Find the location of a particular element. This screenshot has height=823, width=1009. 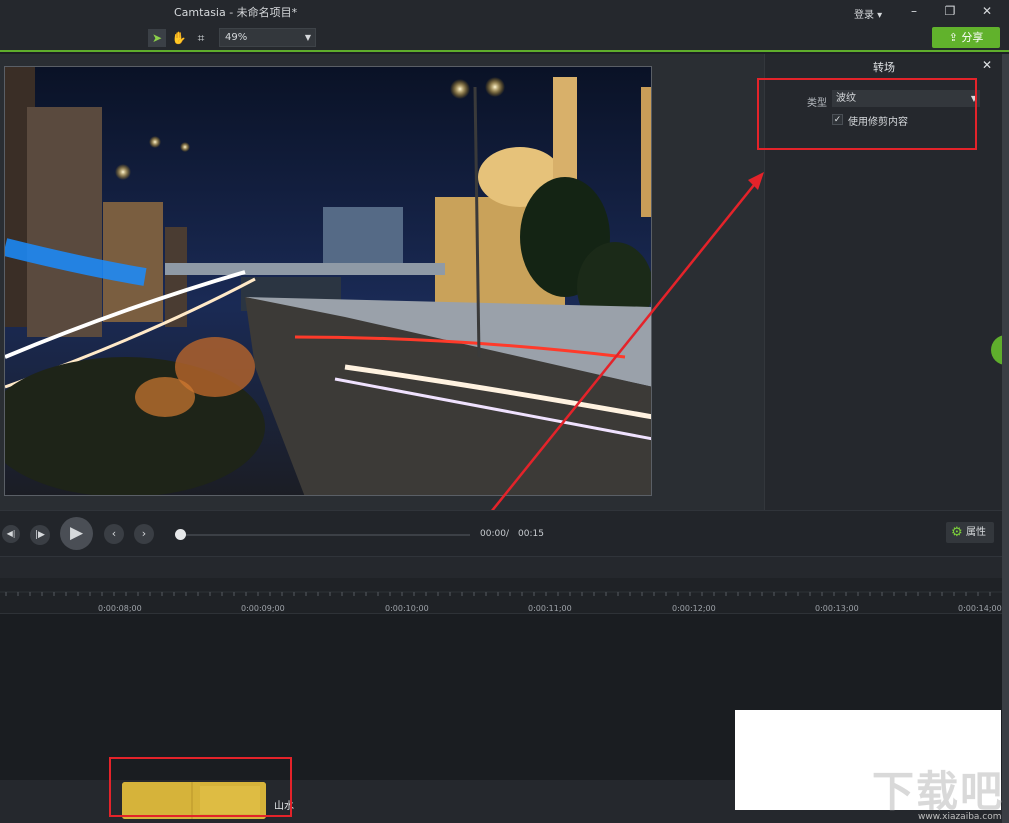

right-edge-bar is located at coordinates (1005, 438).